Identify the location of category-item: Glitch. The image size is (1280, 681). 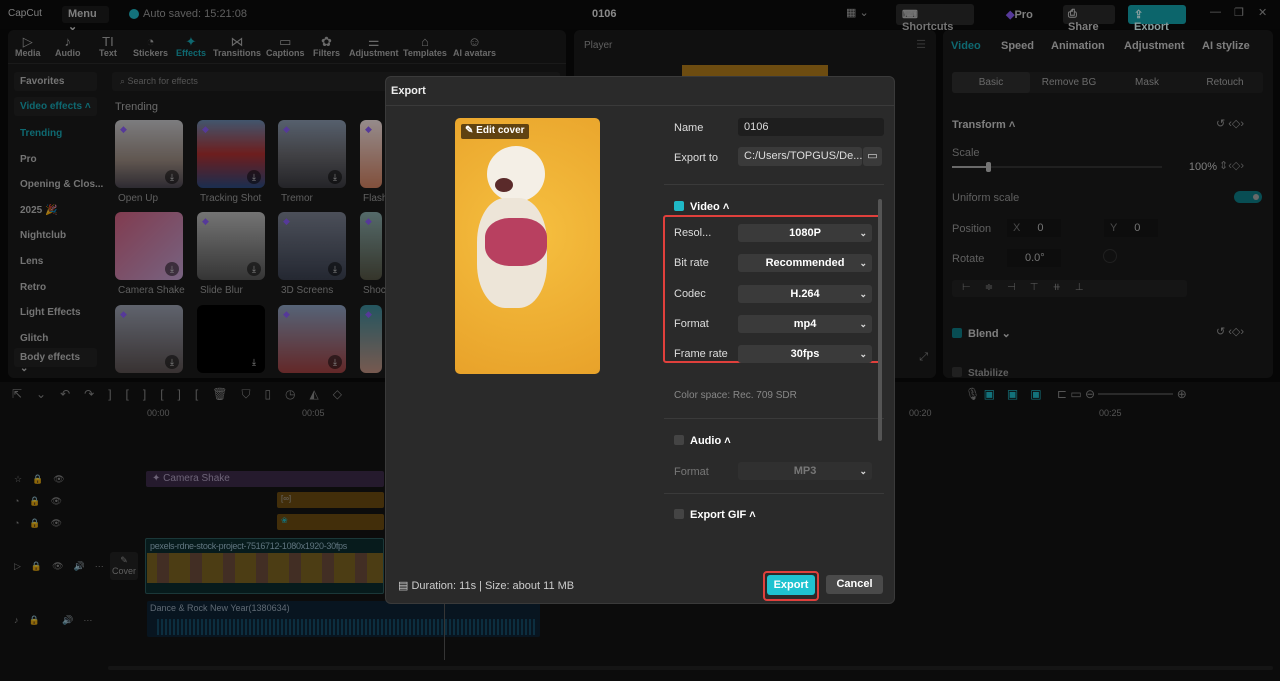
(34, 338).